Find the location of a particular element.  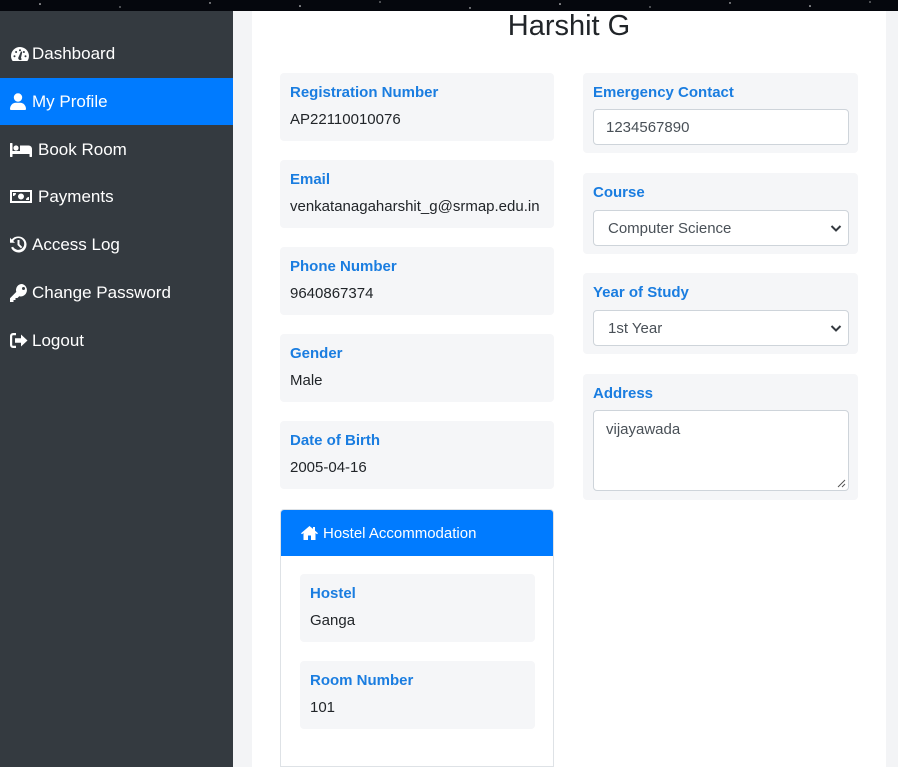

hostel-value: Ganga is located at coordinates (333, 620).